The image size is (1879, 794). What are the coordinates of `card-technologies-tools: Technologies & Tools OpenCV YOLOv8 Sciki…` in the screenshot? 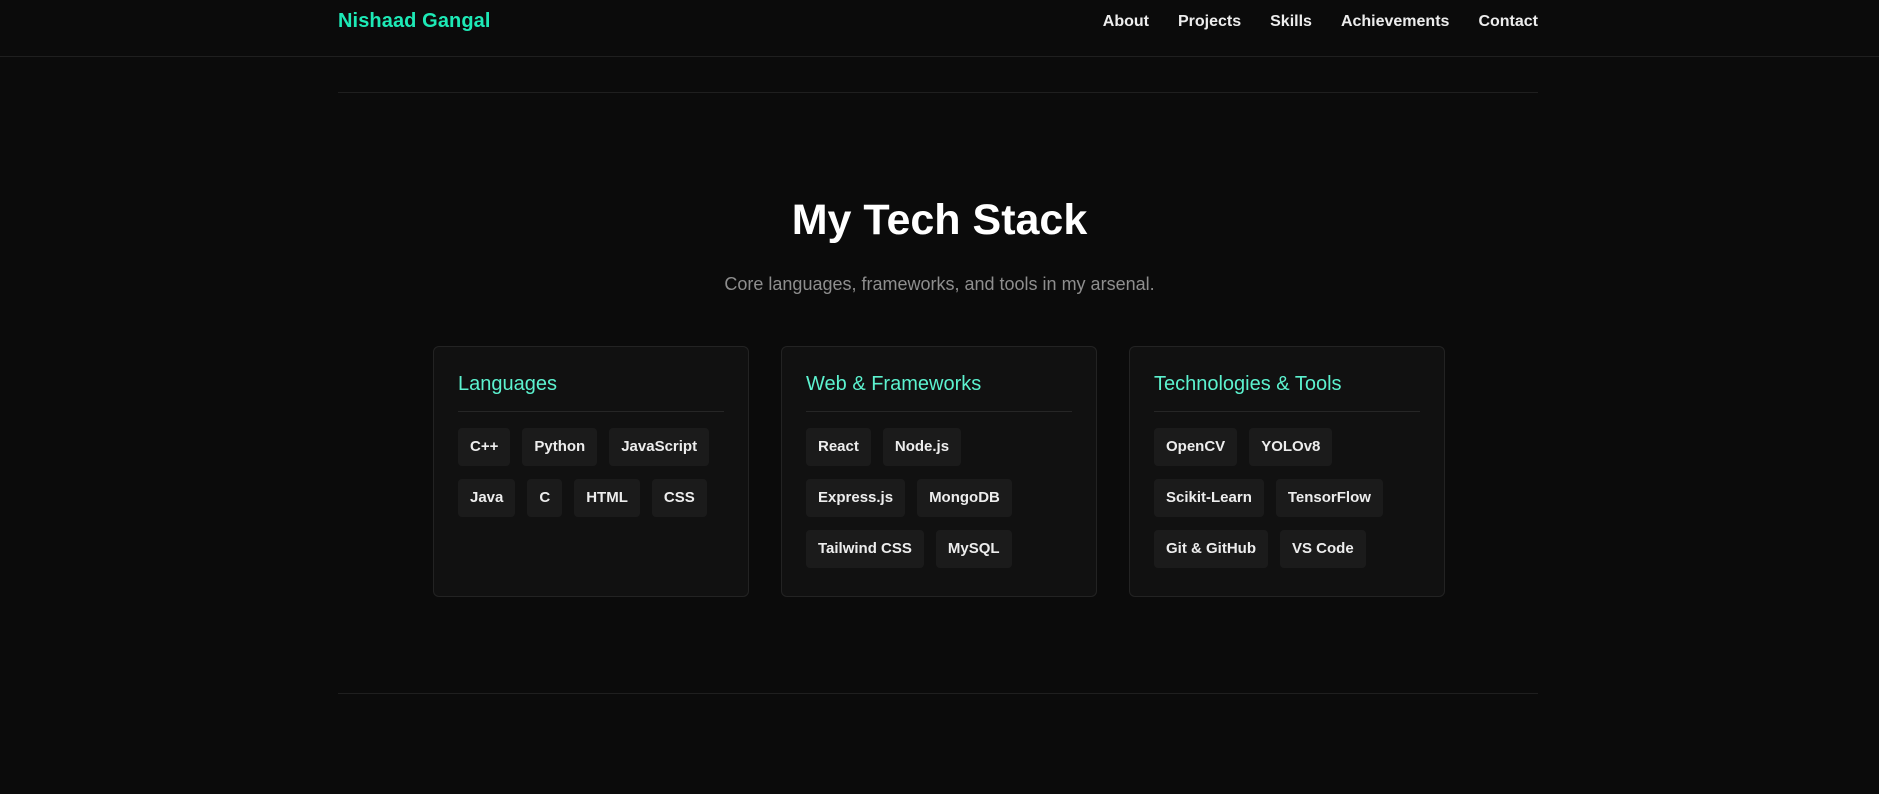 It's located at (1287, 471).